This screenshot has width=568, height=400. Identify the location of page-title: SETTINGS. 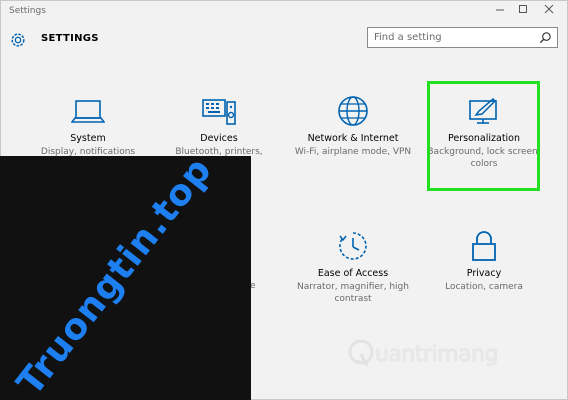
(70, 38).